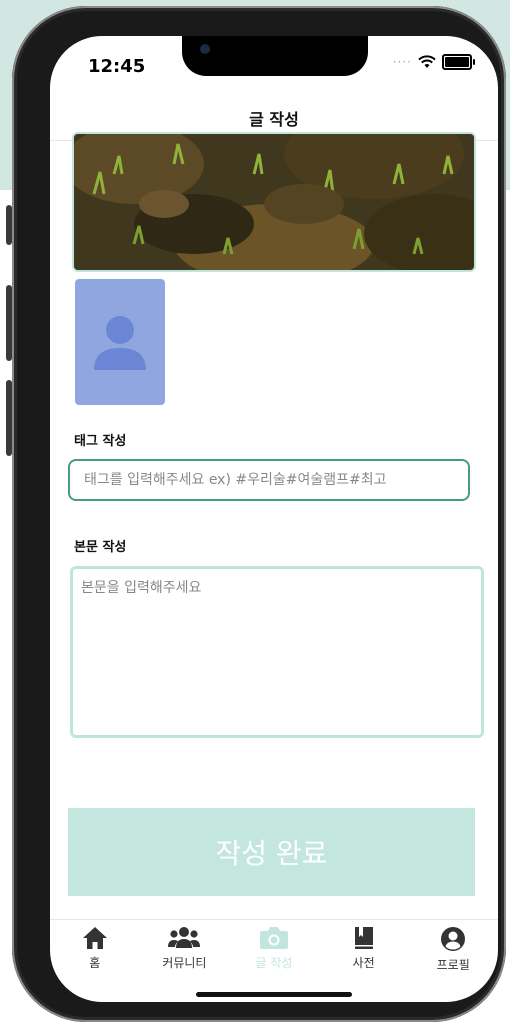 This screenshot has width=510, height=1025. I want to click on status-time: 12:45, so click(117, 66).